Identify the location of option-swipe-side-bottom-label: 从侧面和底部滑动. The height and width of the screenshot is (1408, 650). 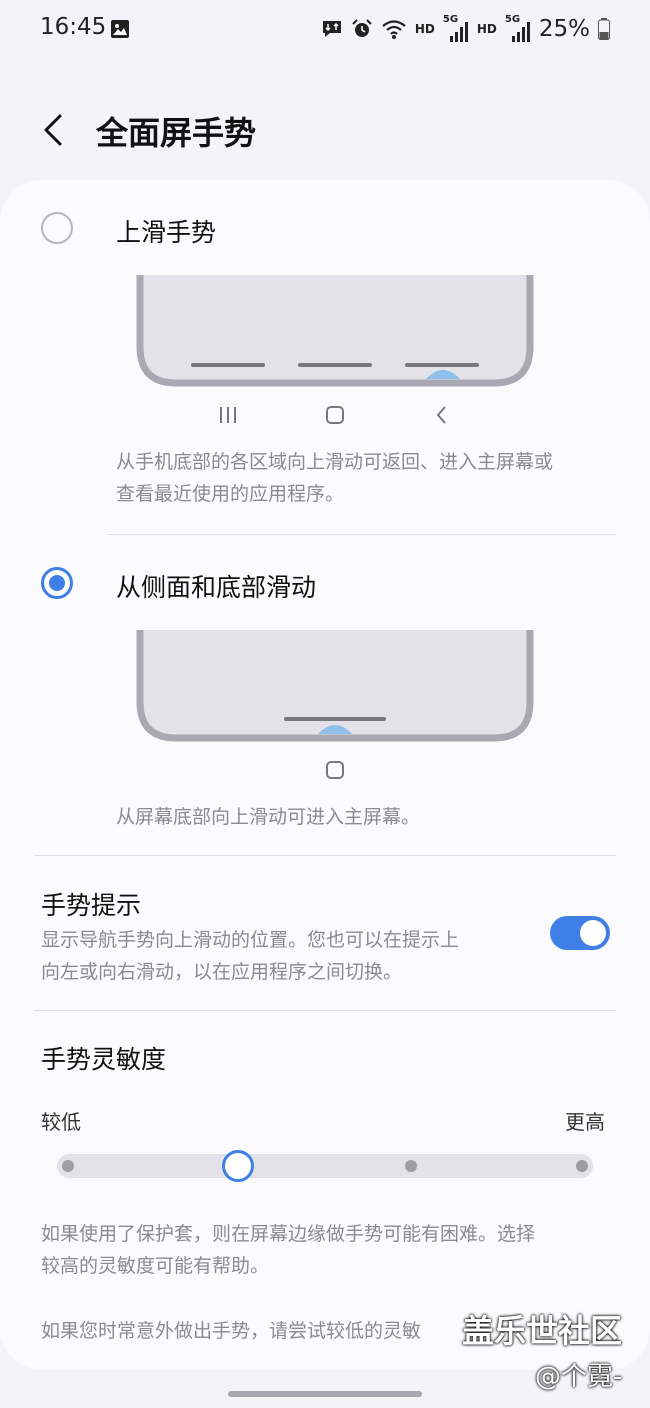
(216, 586).